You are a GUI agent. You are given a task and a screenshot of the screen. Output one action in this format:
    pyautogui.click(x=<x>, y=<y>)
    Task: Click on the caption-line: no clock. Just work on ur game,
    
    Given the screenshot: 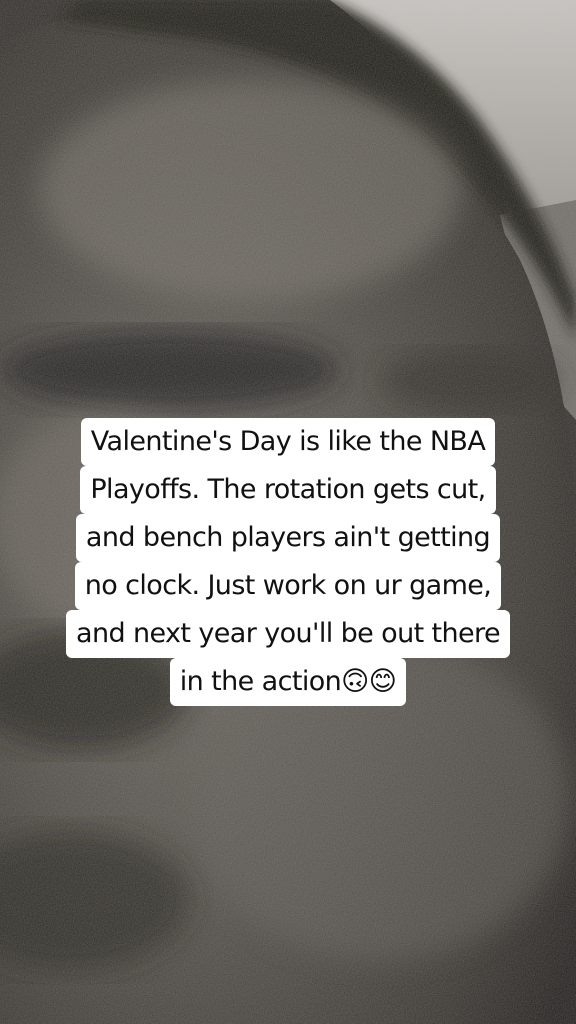 What is the action you would take?
    pyautogui.click(x=288, y=586)
    